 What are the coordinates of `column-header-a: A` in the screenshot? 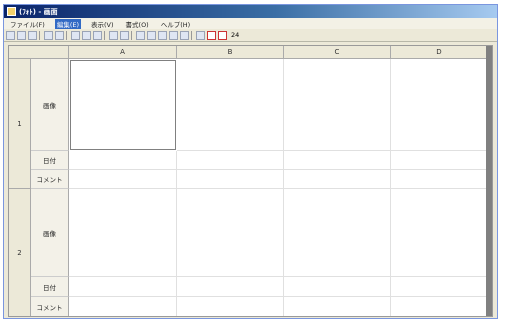 It's located at (123, 52).